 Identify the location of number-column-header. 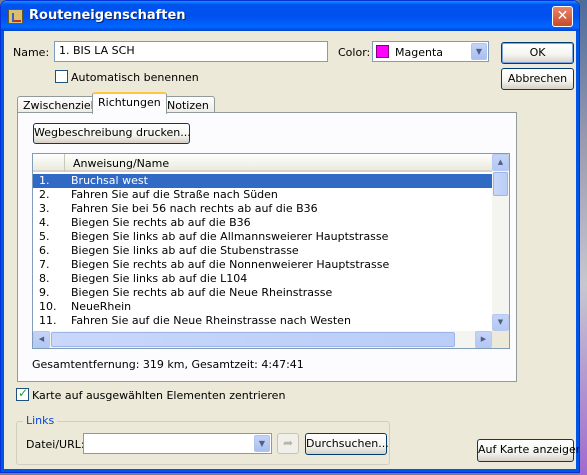
(49, 163).